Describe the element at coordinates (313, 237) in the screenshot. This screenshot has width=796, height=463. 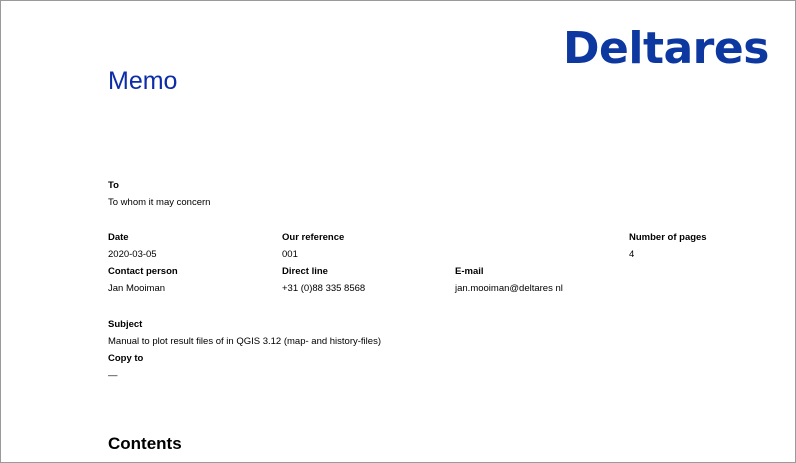
I see `our-reference-label: Our reference` at that location.